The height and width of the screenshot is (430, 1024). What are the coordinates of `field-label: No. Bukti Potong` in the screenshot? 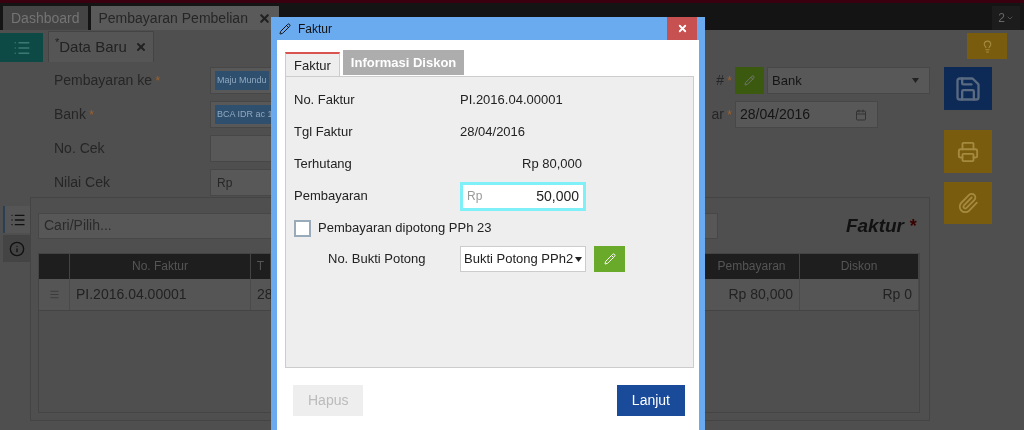 It's located at (377, 259).